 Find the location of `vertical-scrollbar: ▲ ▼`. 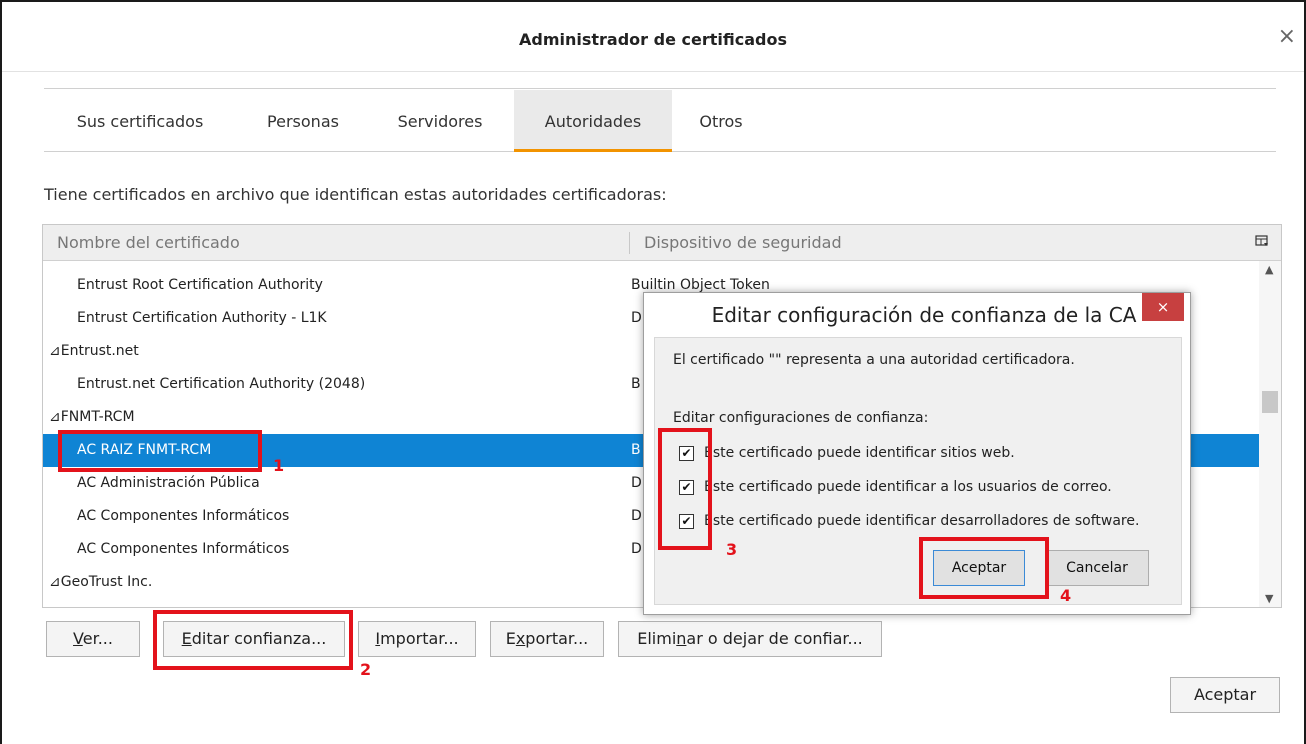

vertical-scrollbar: ▲ ▼ is located at coordinates (1270, 434).